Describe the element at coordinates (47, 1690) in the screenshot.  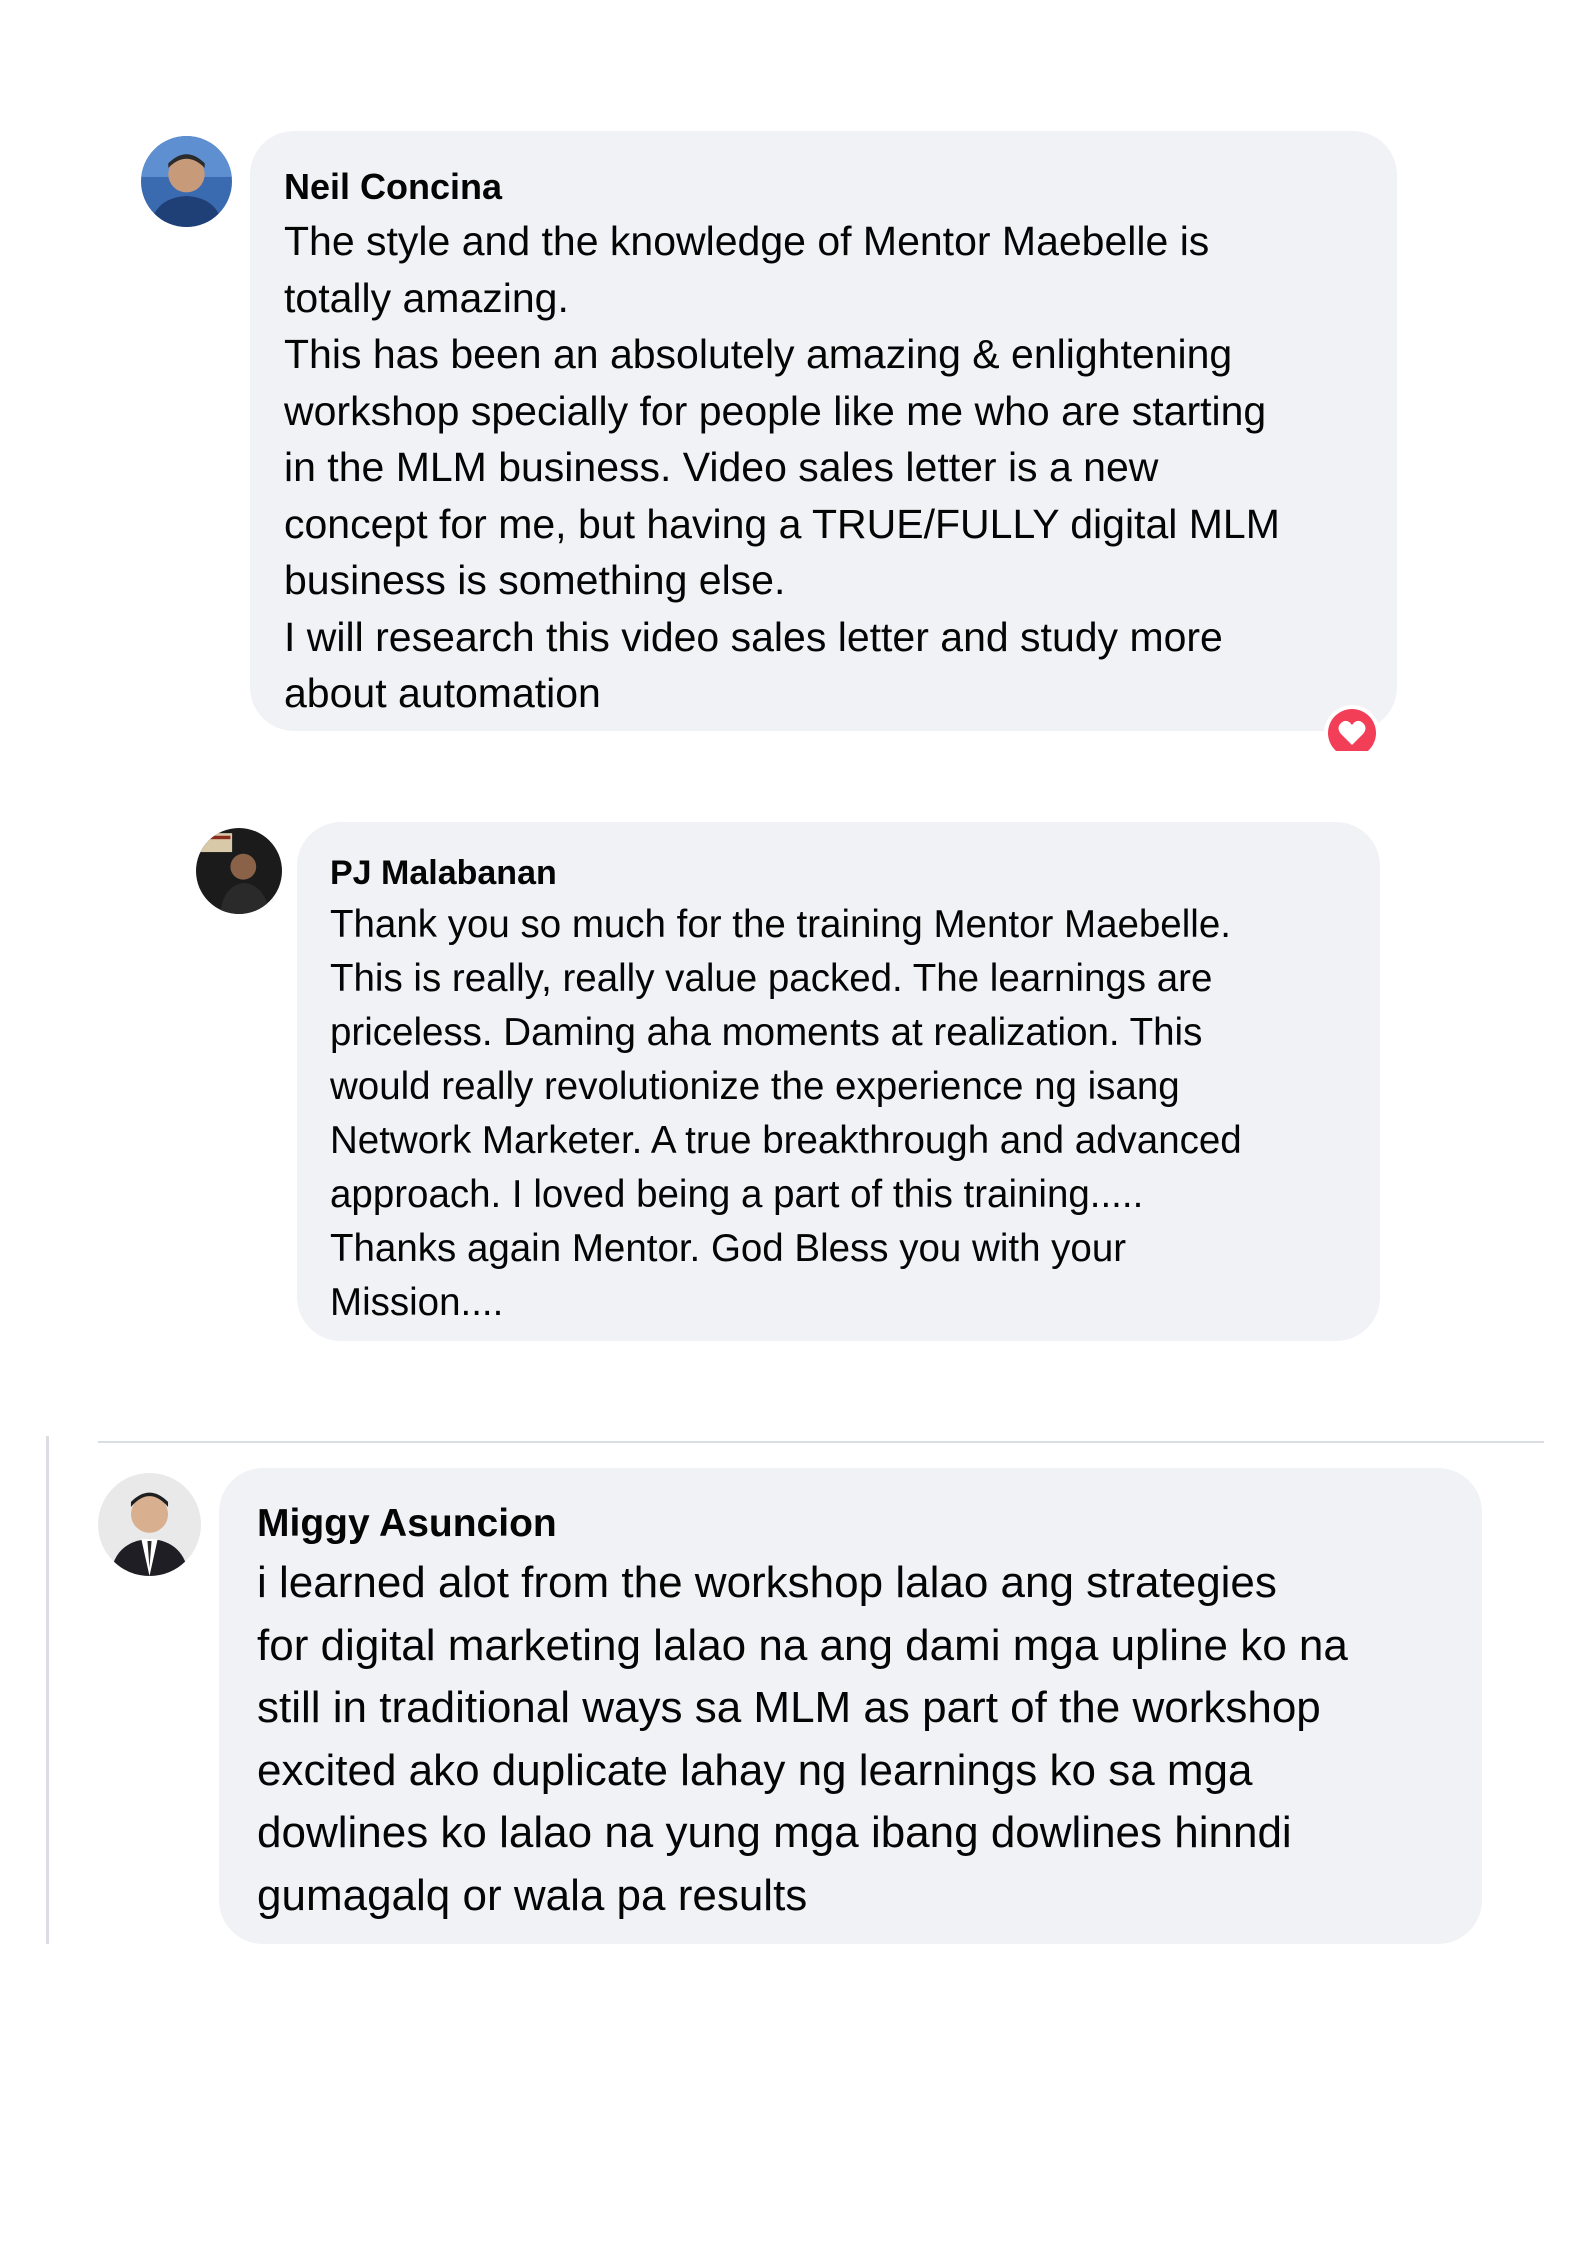
I see `thread-line` at that location.